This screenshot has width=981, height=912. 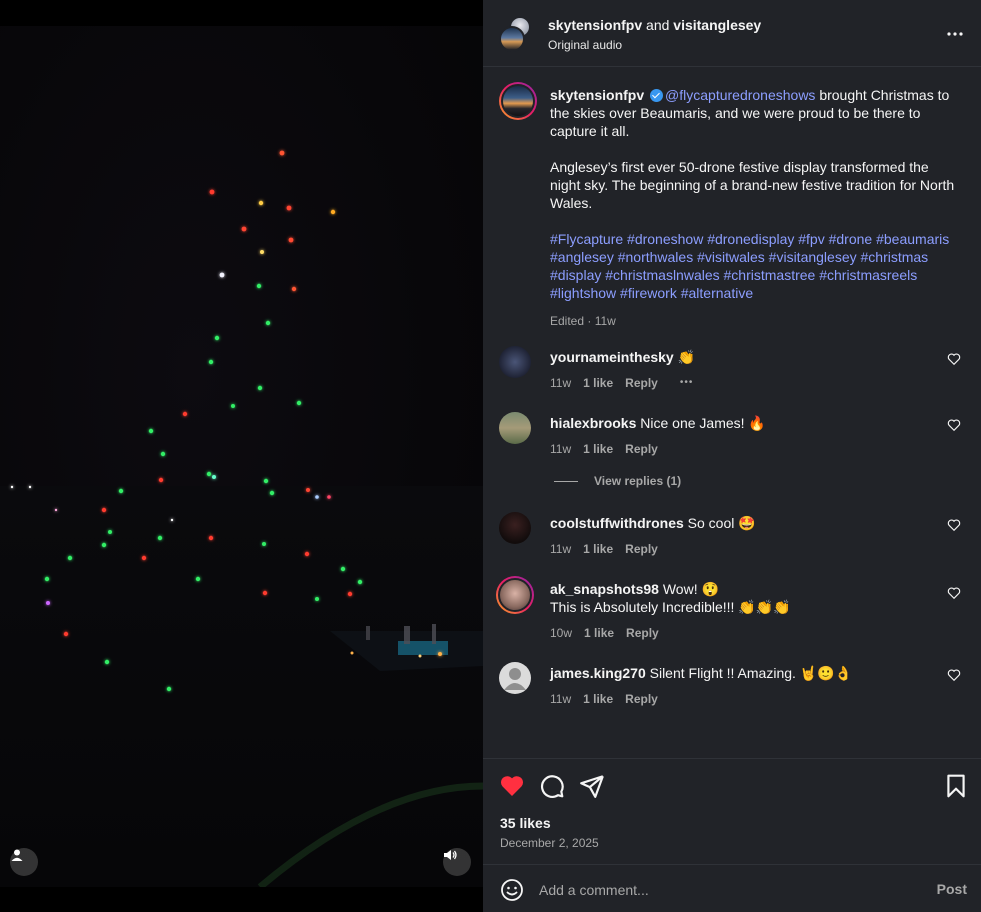 I want to click on comment-text: 👏, so click(x=686, y=357).